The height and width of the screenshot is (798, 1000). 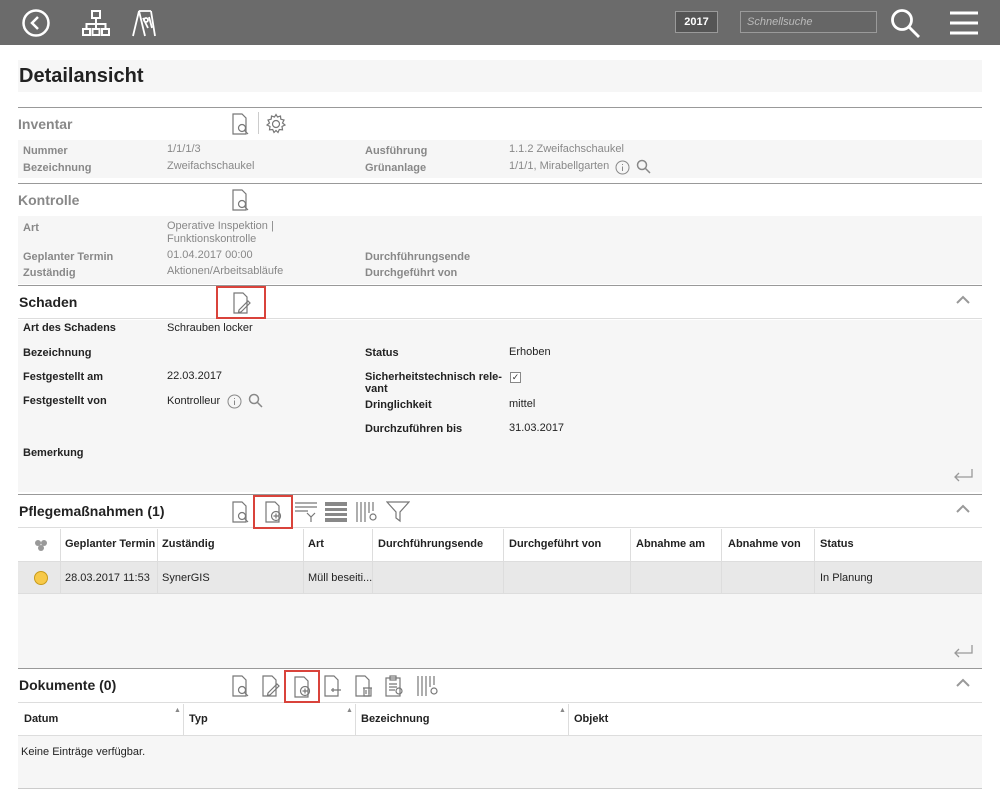 What do you see at coordinates (49, 273) in the screenshot?
I see `zustaendig-label: Zuständig` at bounding box center [49, 273].